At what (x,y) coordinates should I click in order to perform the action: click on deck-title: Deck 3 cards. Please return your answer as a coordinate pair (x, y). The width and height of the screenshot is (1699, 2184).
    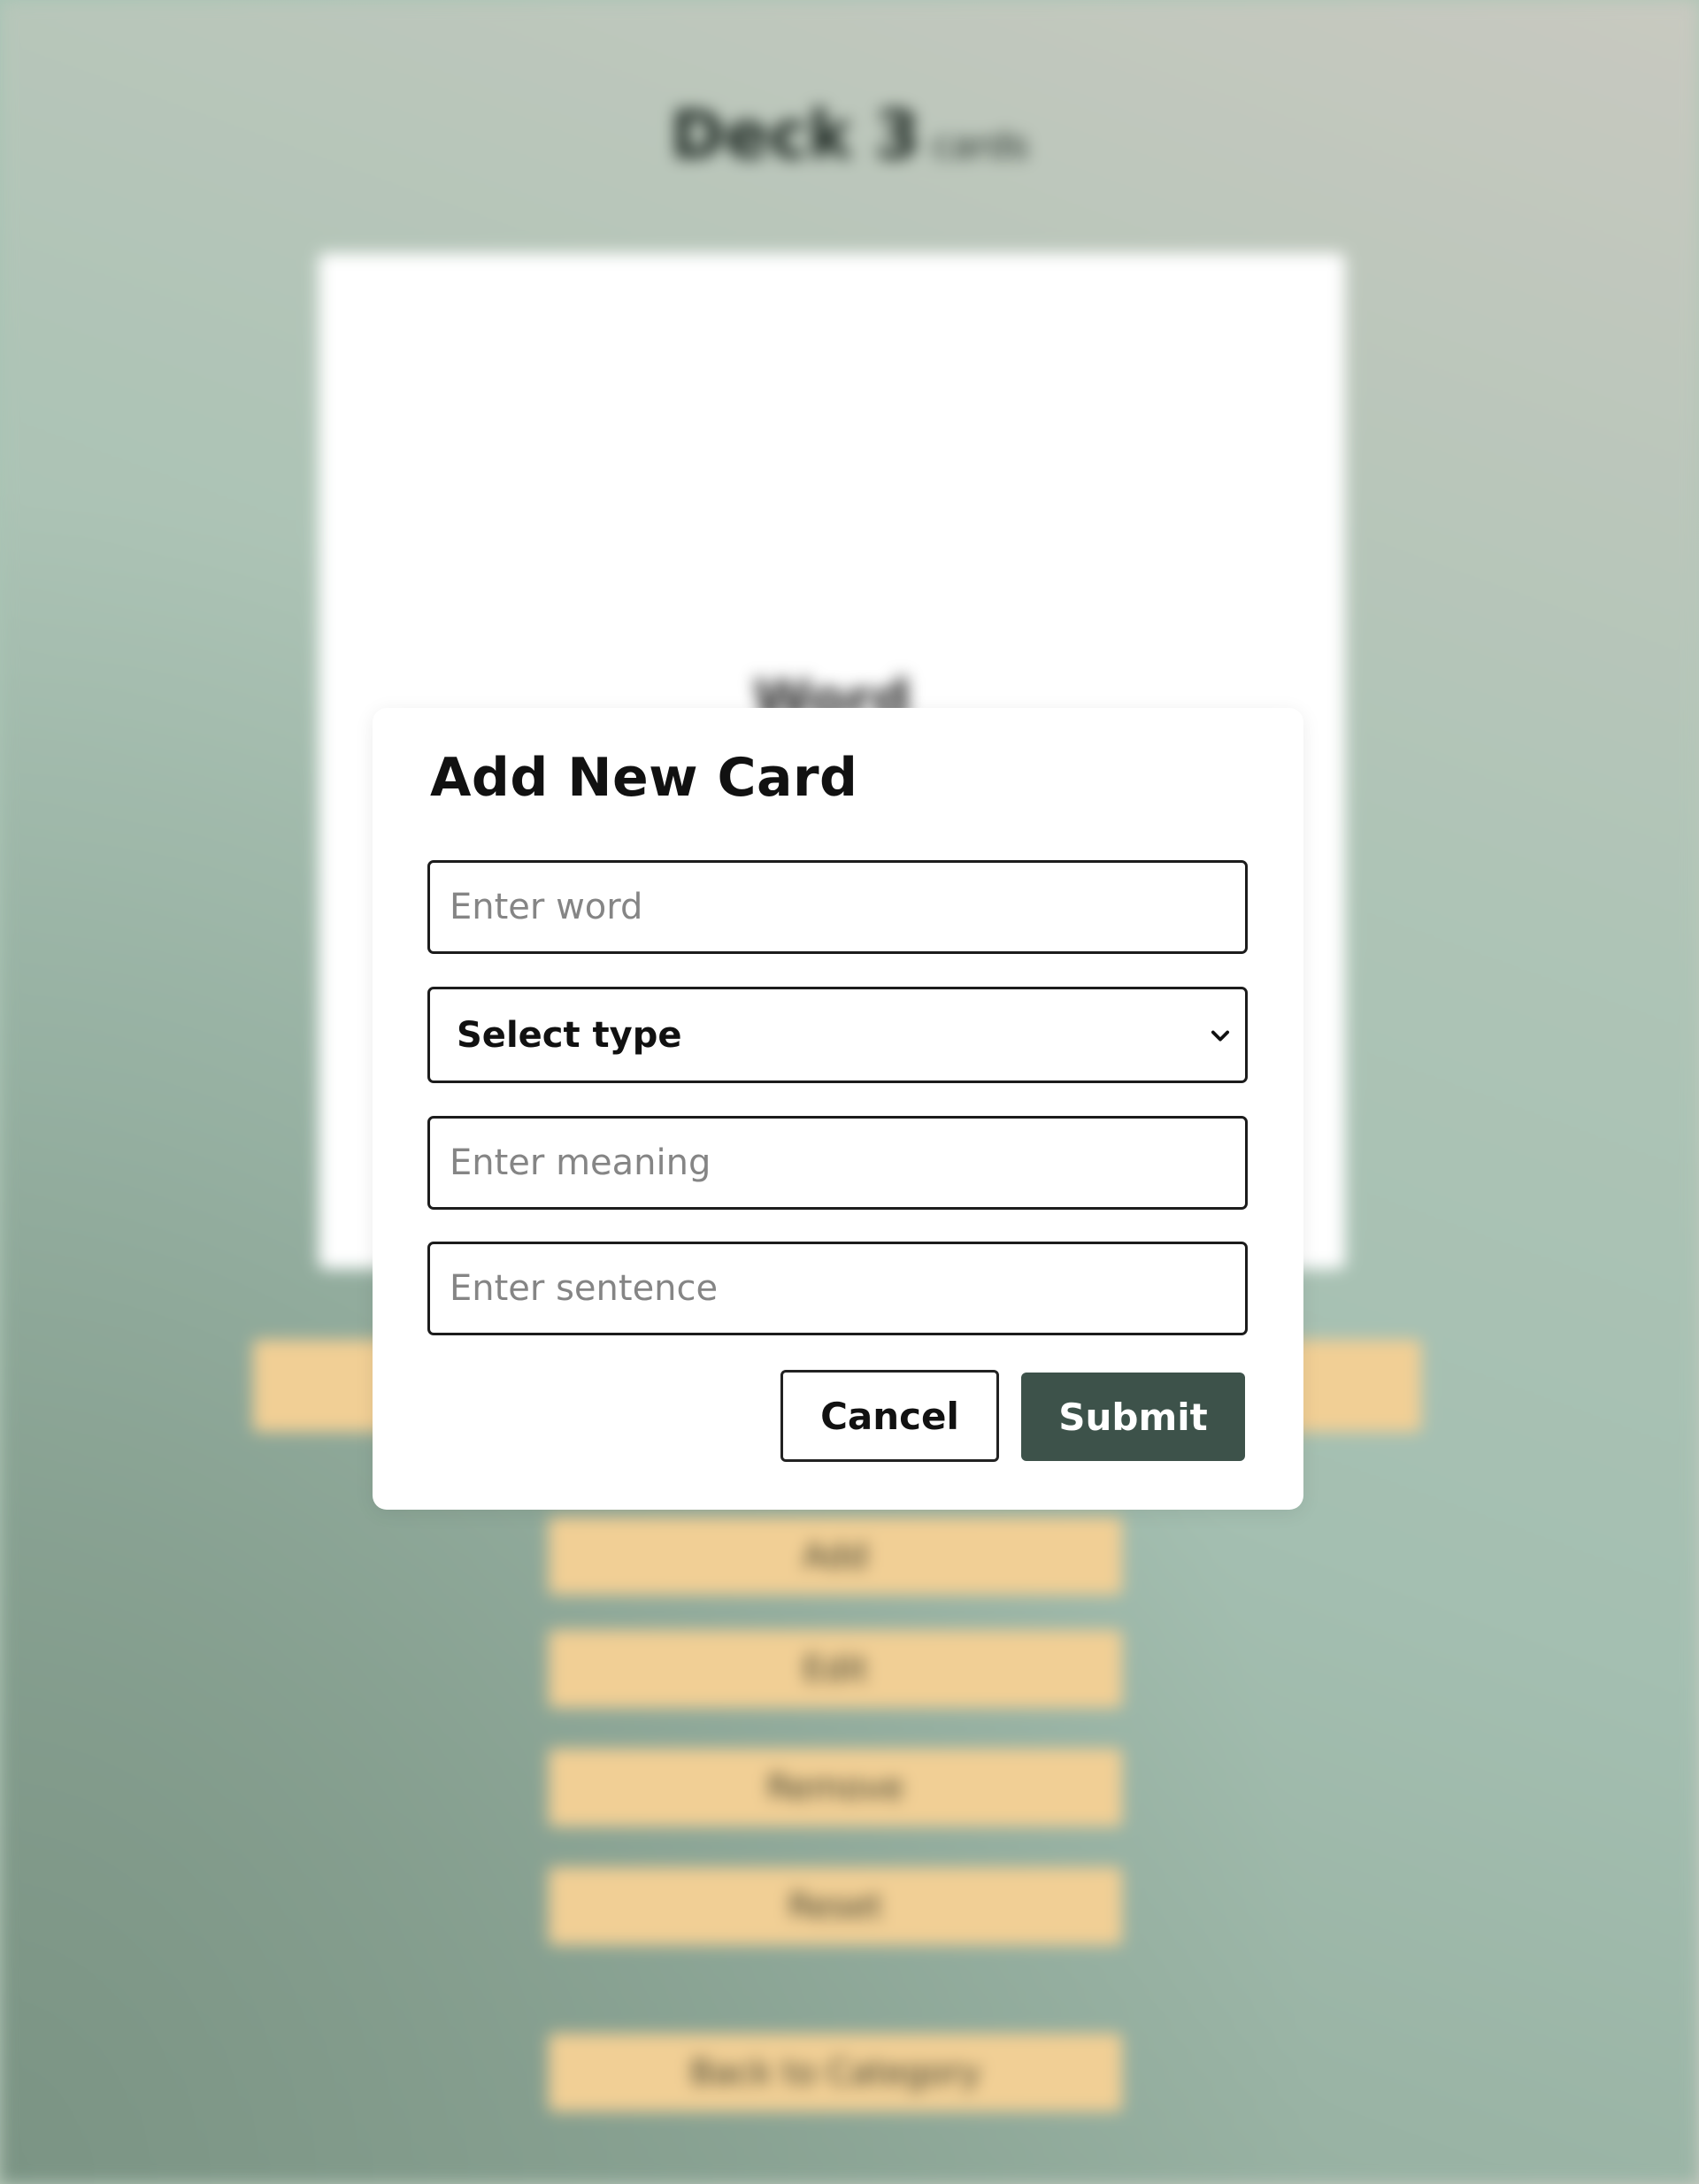
    Looking at the image, I should click on (849, 135).